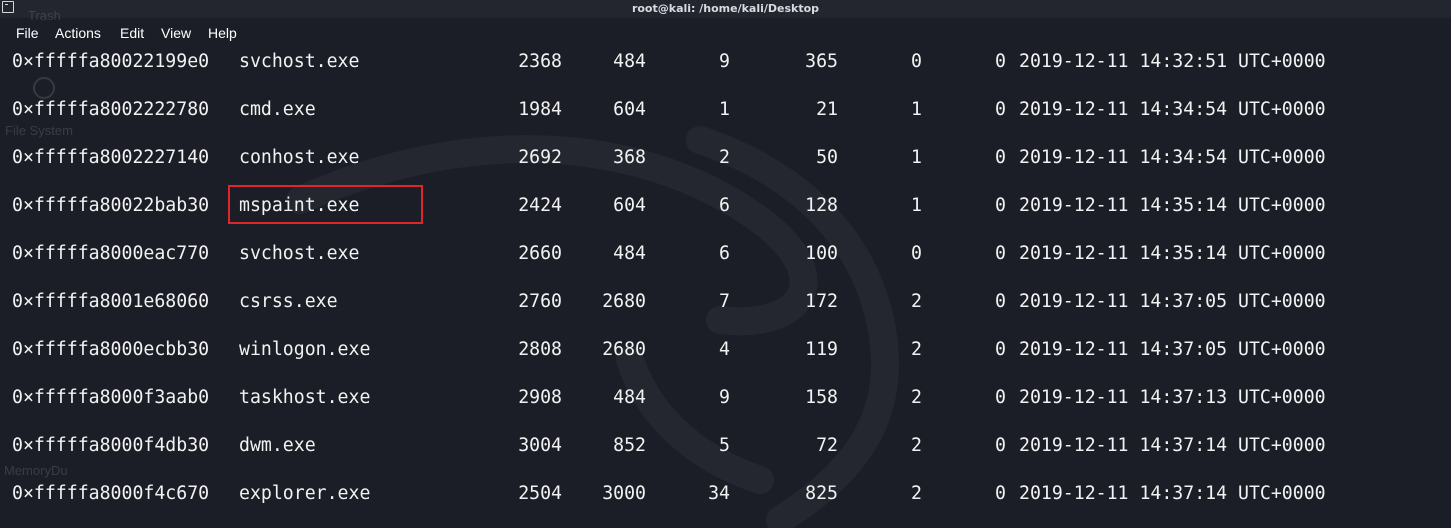 The height and width of the screenshot is (528, 1451). Describe the element at coordinates (624, 493) in the screenshot. I see `cell-ppid: 3000` at that location.